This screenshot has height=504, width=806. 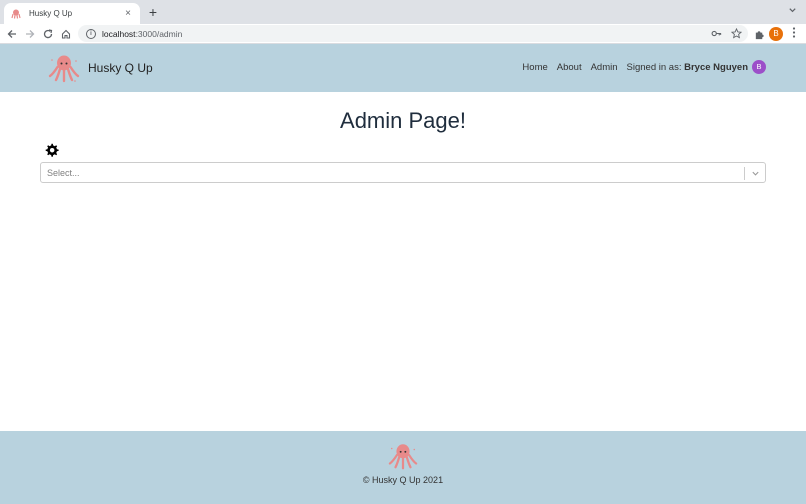 I want to click on site-info-icon: i, so click(x=91, y=33).